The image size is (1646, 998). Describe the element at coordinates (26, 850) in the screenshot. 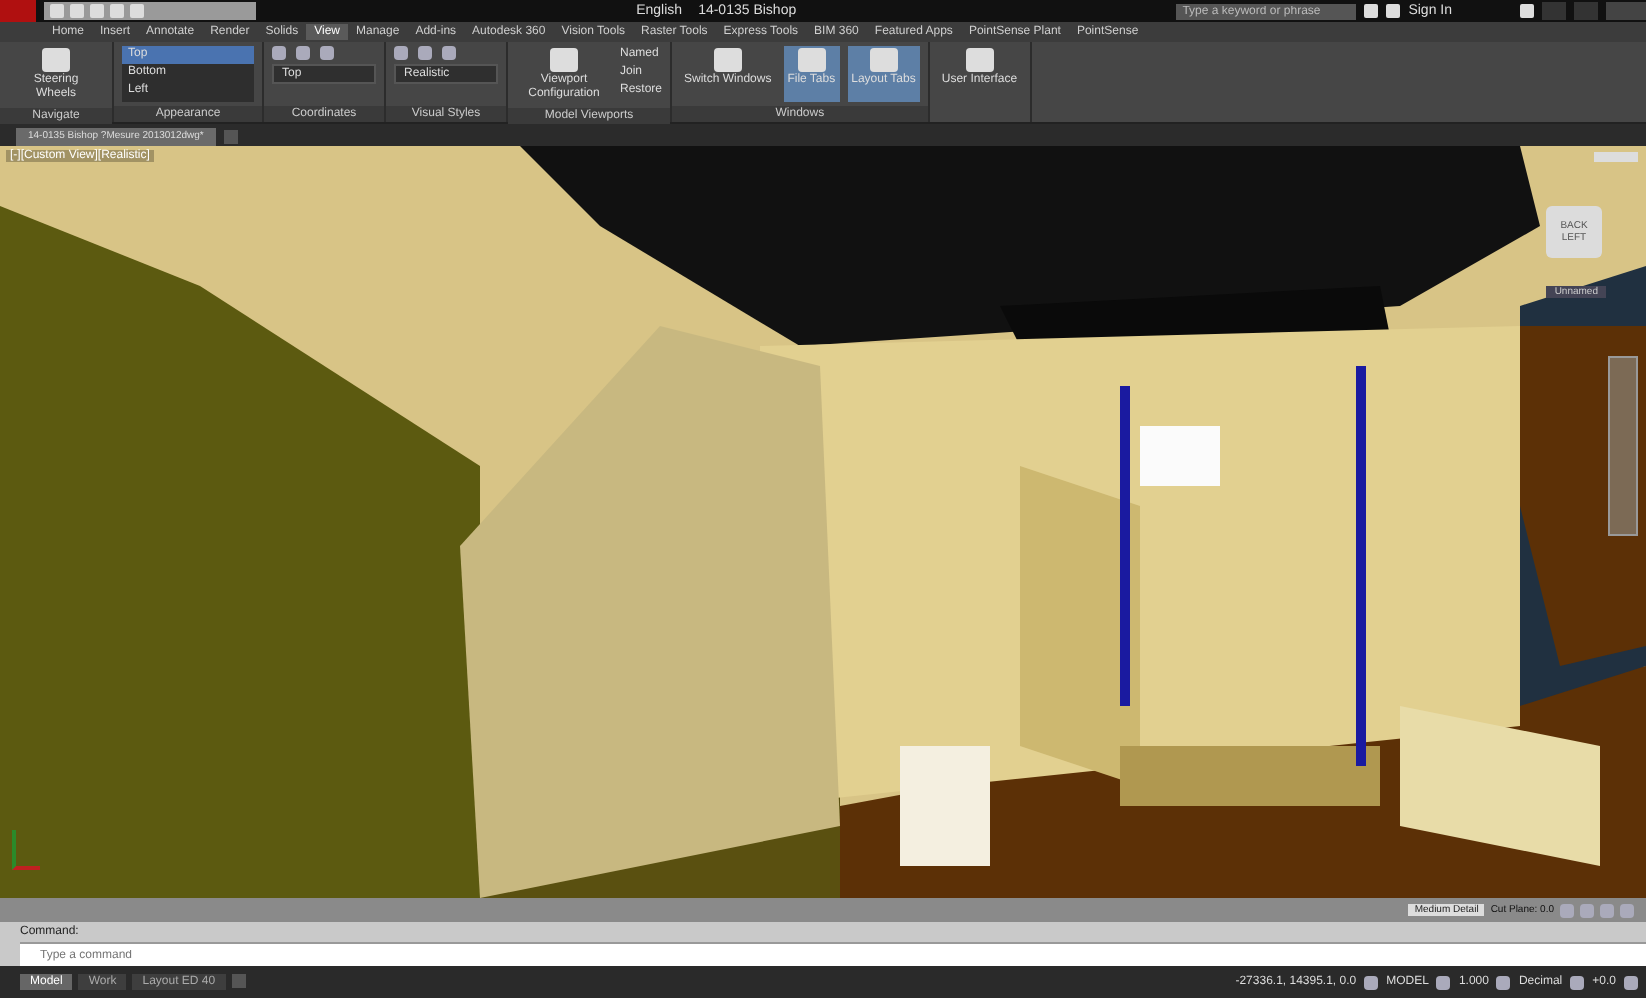

I see `ucs-axes-icon` at that location.